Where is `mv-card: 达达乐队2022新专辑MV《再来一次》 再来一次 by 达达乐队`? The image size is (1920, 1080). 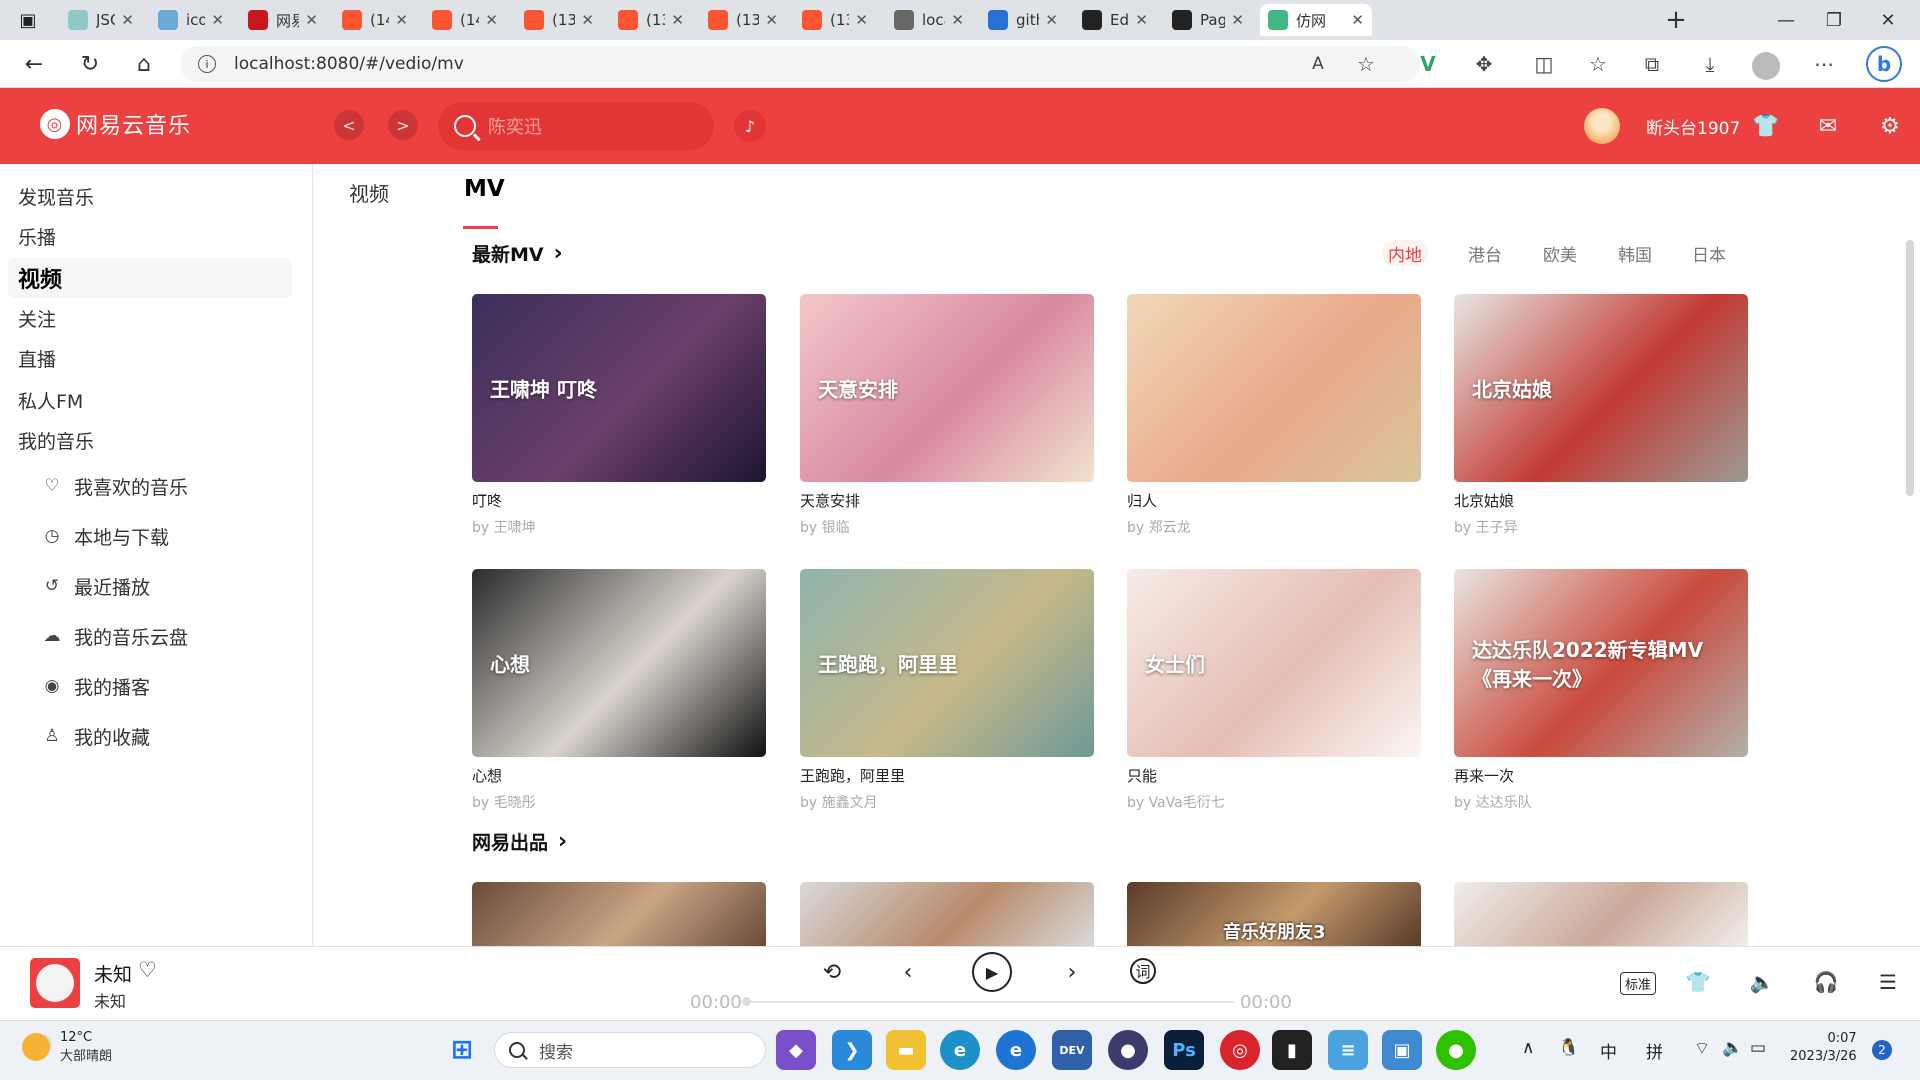 mv-card: 达达乐队2022新专辑MV《再来一次》 再来一次 by 达达乐队 is located at coordinates (1601, 690).